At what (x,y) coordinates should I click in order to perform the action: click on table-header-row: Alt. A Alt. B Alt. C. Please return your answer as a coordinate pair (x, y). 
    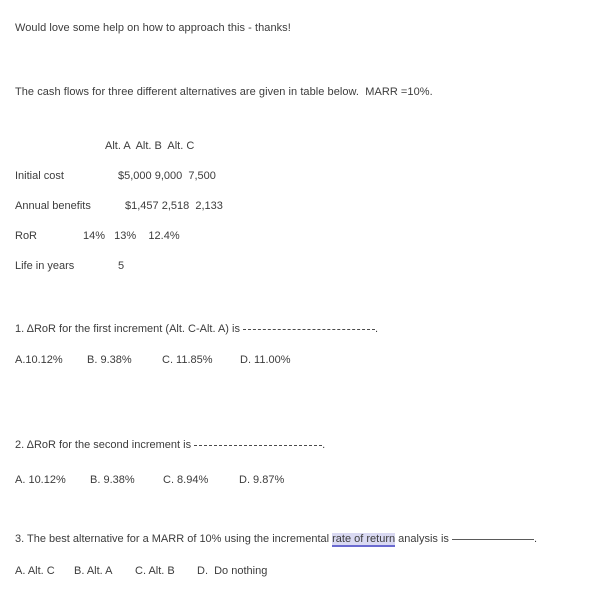
    Looking at the image, I should click on (145, 155).